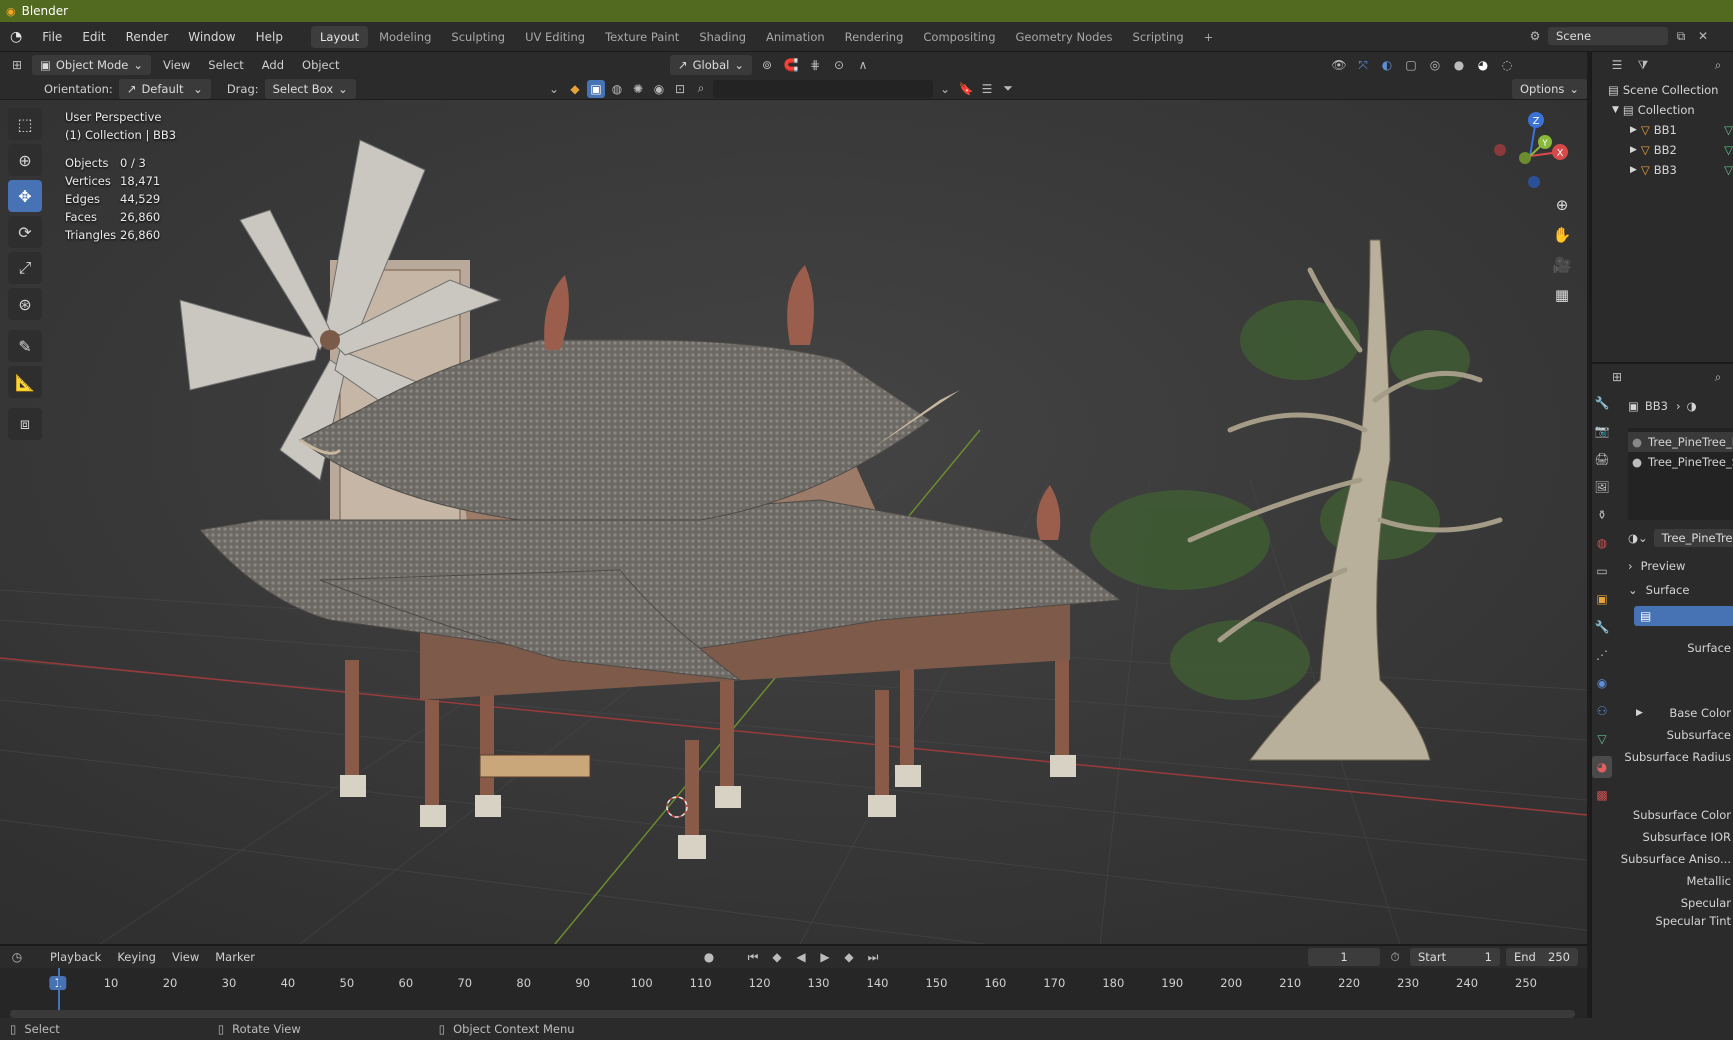 The image size is (1733, 1040). I want to click on panel-surface: ⌄ Surface, so click(1680, 590).